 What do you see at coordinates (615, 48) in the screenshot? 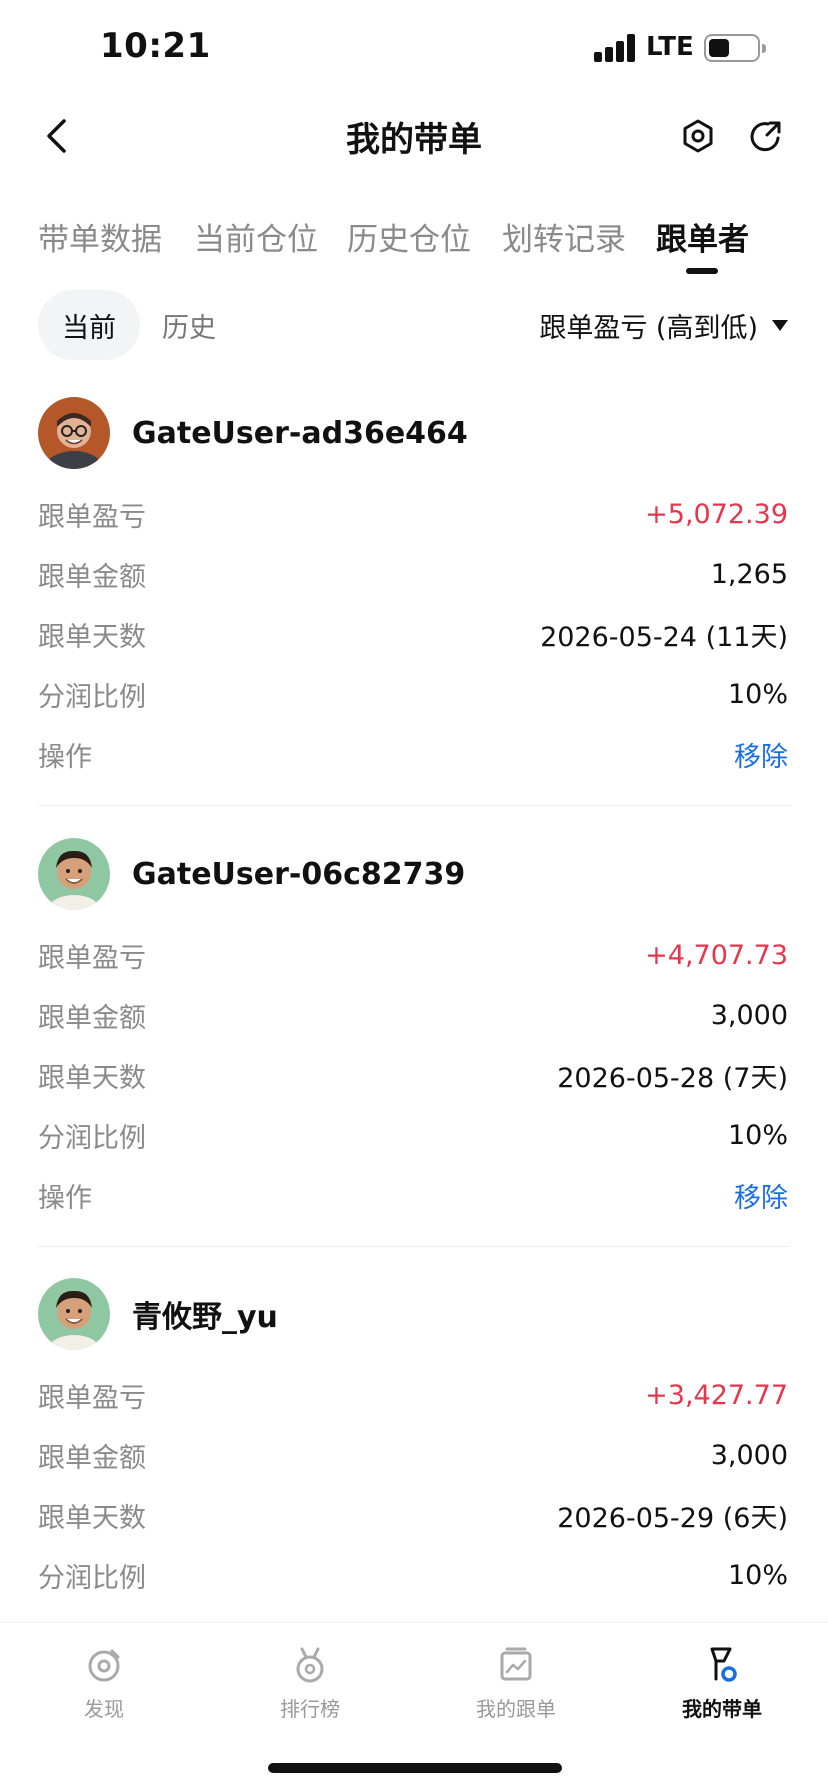
I see `signal-icon` at bounding box center [615, 48].